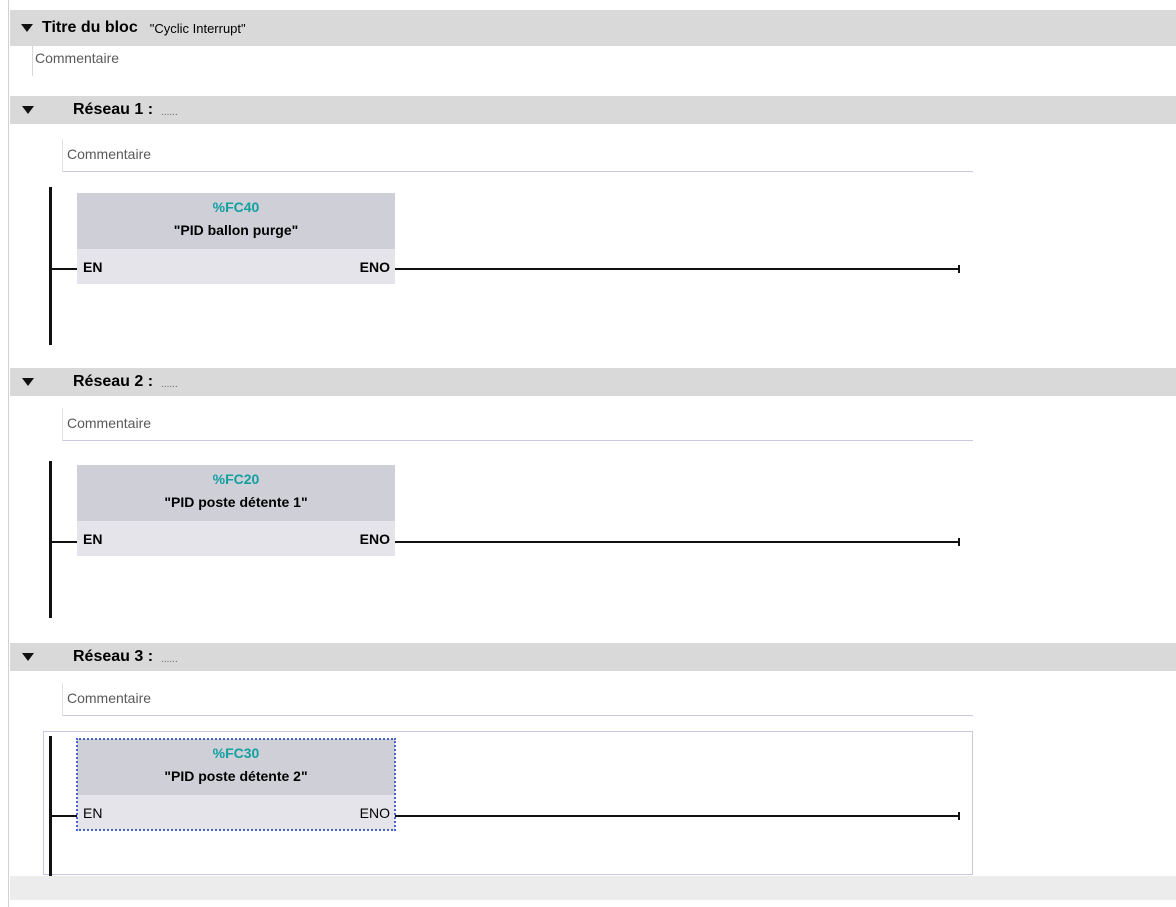 This screenshot has width=1176, height=907. I want to click on network-3-power-rail, so click(50, 811).